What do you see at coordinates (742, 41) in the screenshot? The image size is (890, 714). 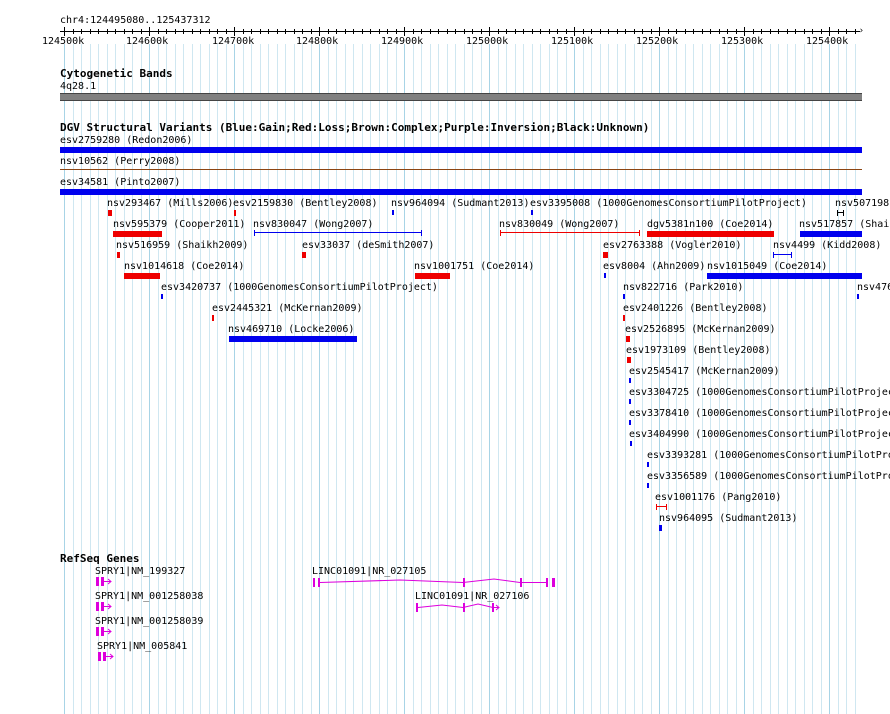 I see `ruler-tick: 125300k` at bounding box center [742, 41].